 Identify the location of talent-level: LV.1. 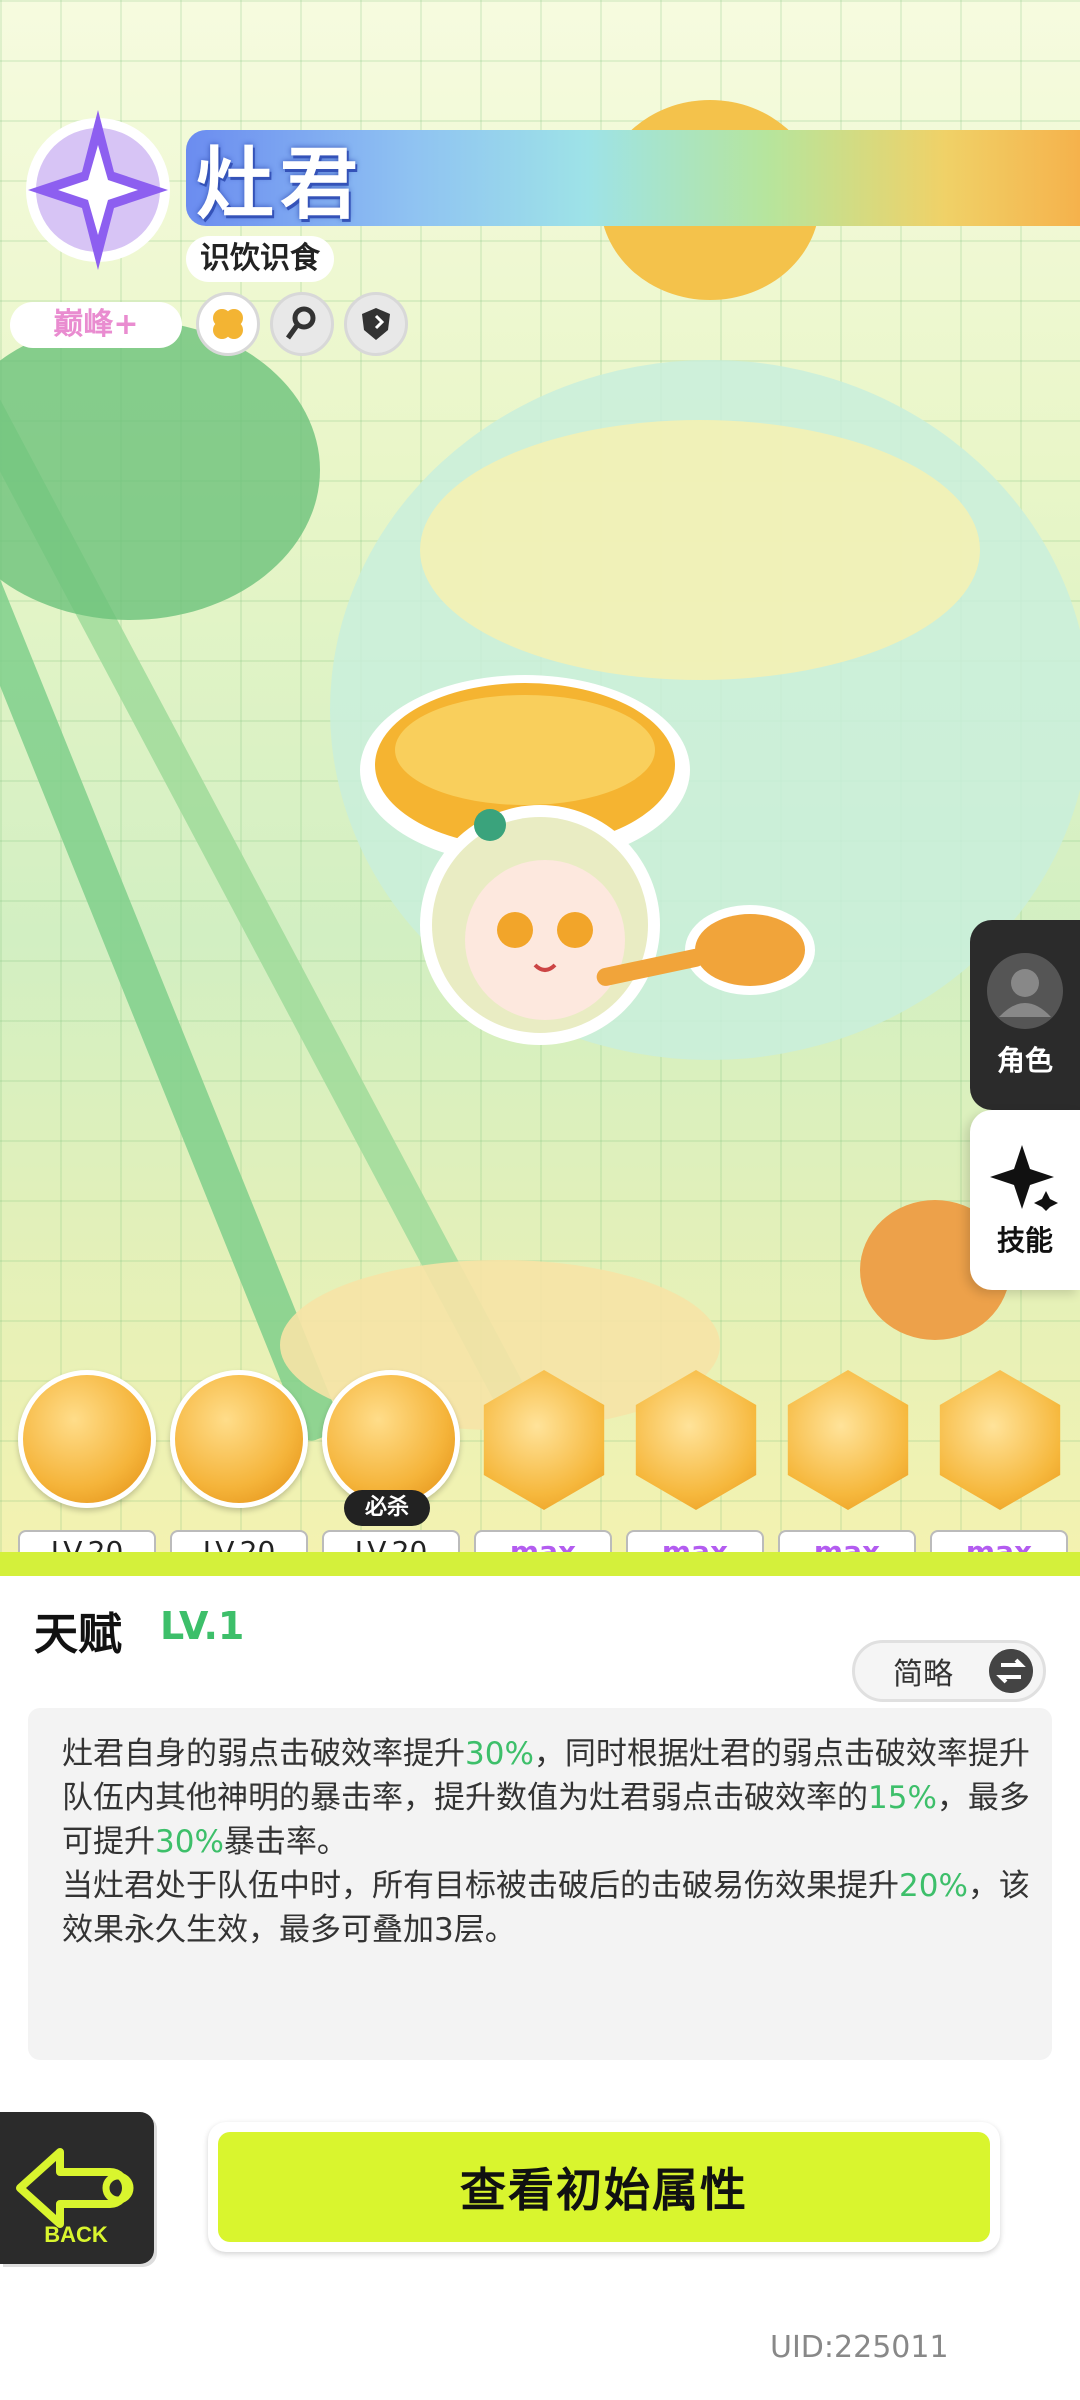
(202, 1626).